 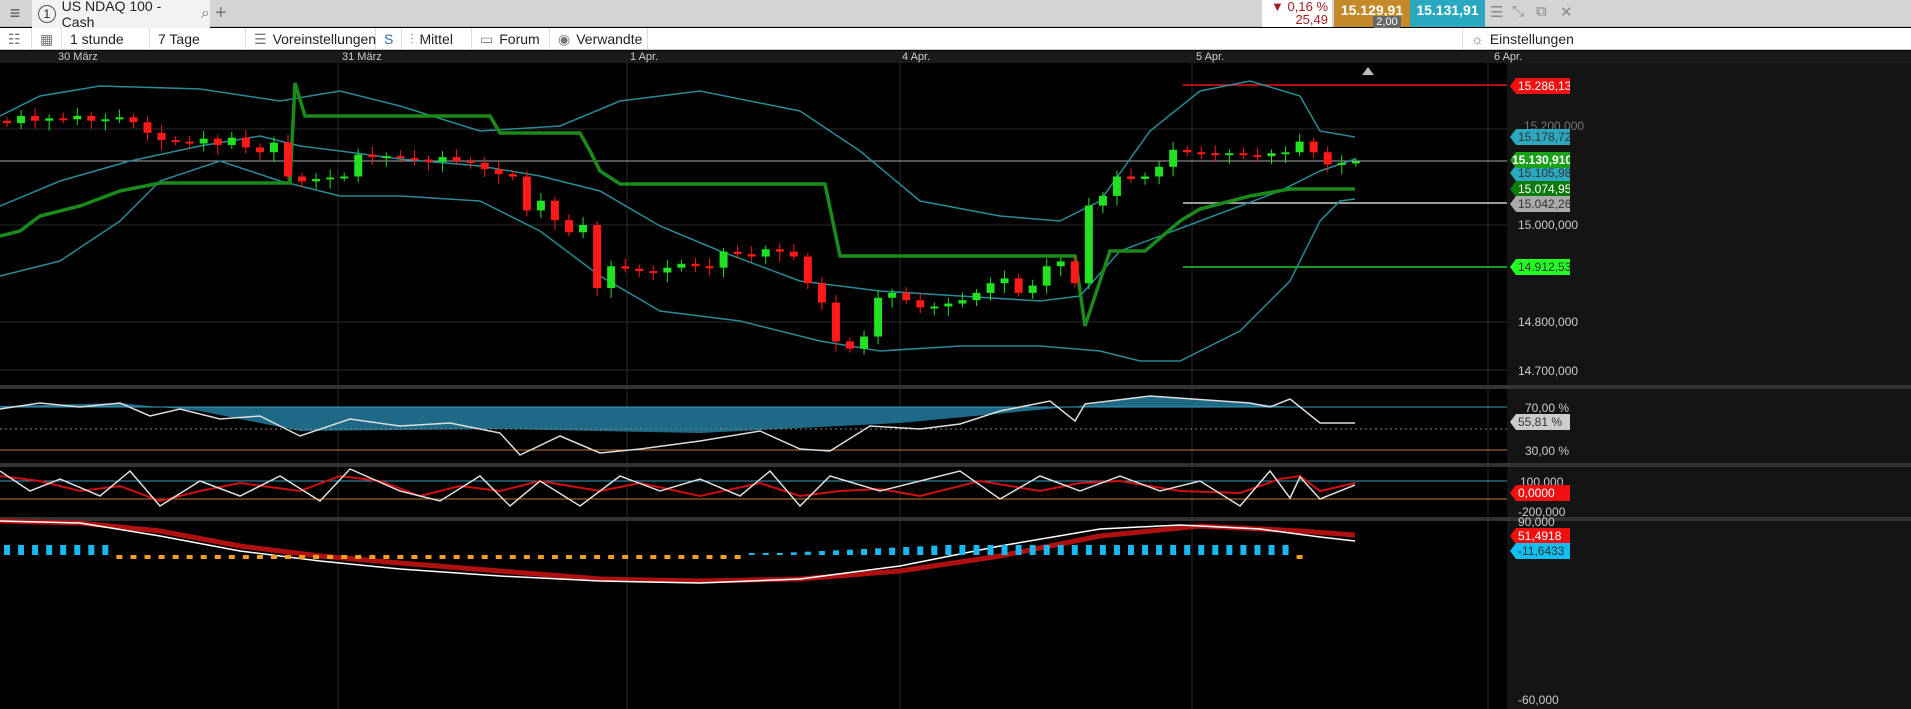 What do you see at coordinates (1566, 12) in the screenshot?
I see `close-icon: ✕` at bounding box center [1566, 12].